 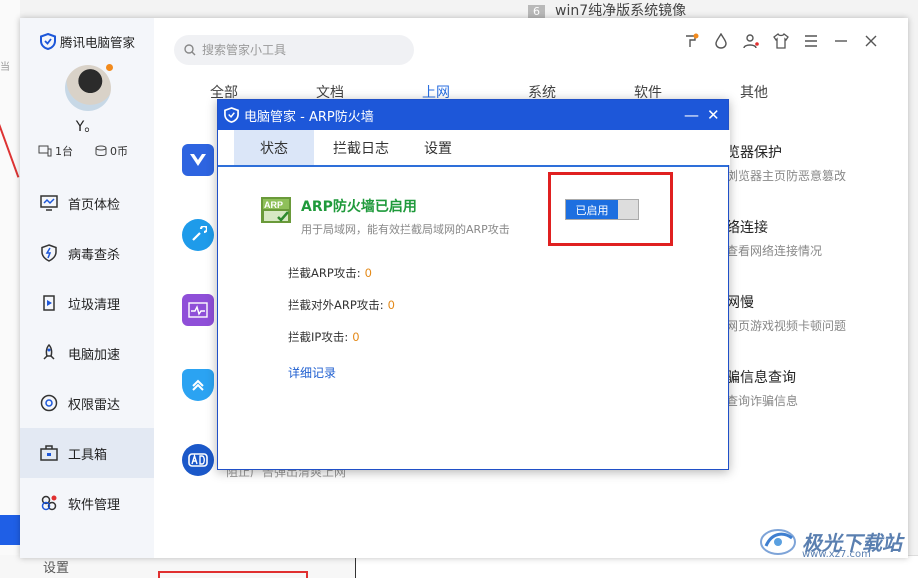 I want to click on monitor-icon, so click(x=49, y=203).